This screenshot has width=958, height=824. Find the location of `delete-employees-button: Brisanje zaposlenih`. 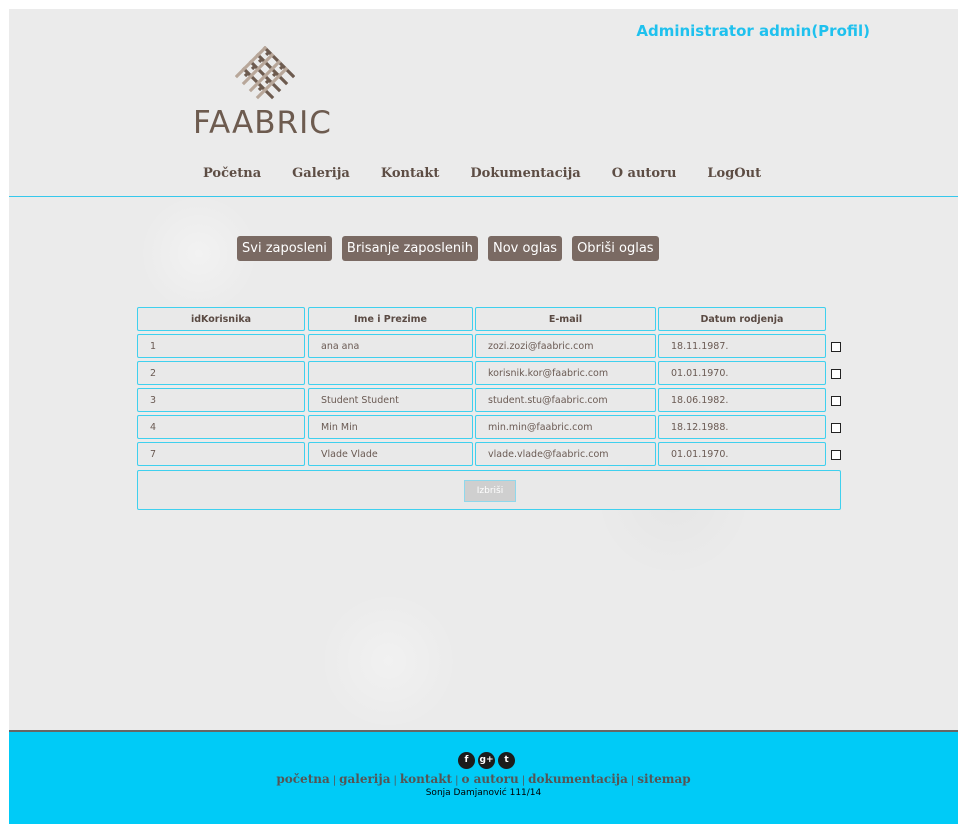

delete-employees-button: Brisanje zaposlenih is located at coordinates (409, 248).